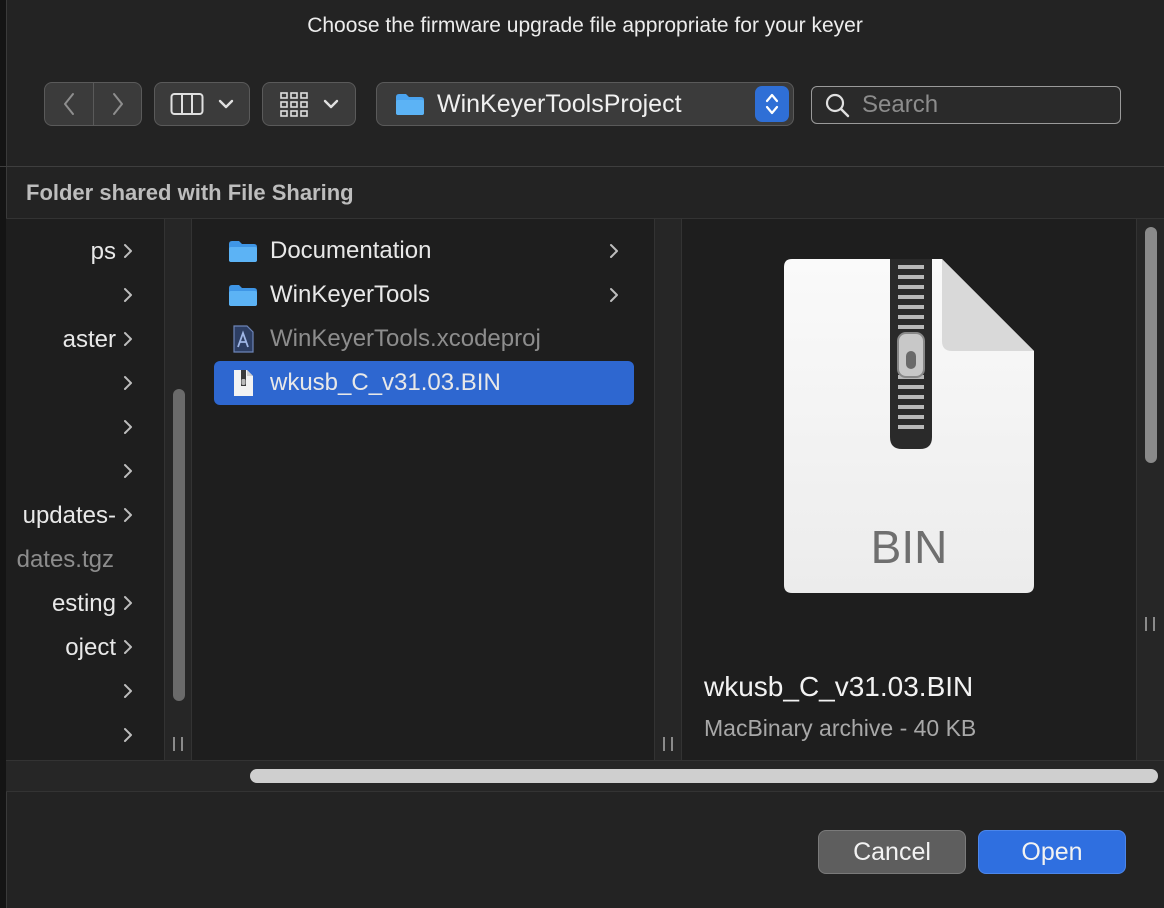  I want to click on back-button, so click(69, 104).